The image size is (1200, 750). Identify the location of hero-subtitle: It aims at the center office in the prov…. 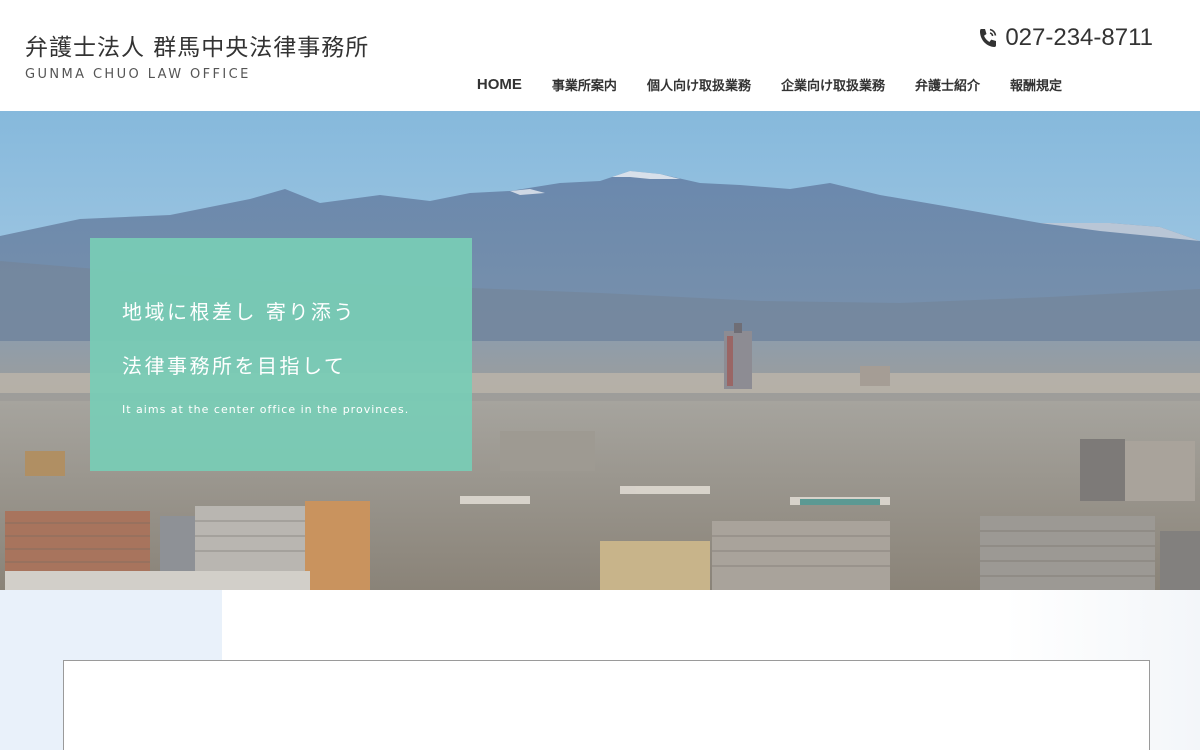
(266, 409).